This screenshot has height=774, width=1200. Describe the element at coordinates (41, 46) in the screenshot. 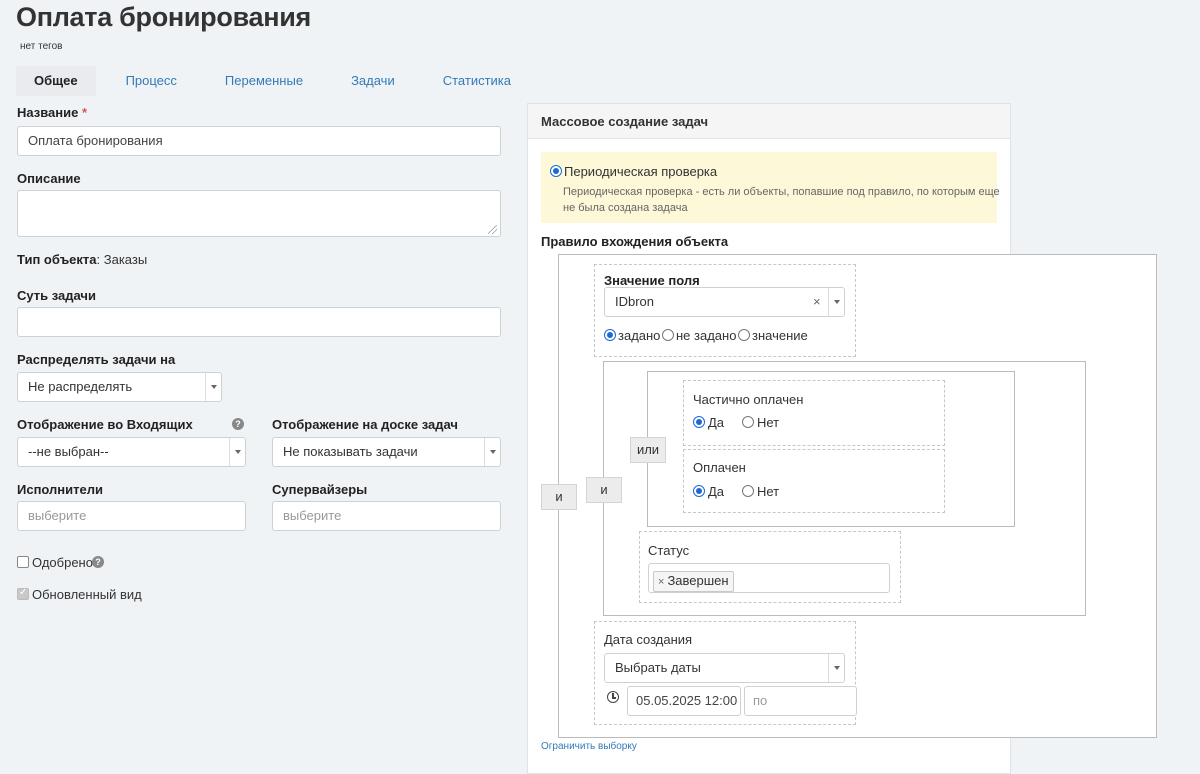

I see `tags-label: нет тегов` at that location.